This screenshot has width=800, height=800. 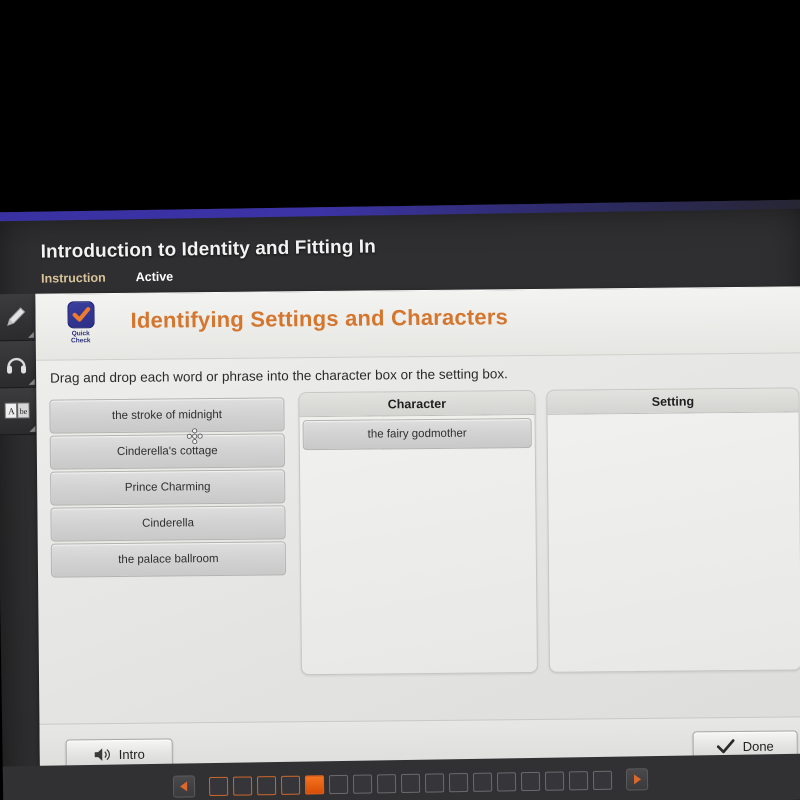 I want to click on dictionary-icon: A be, so click(x=17, y=410).